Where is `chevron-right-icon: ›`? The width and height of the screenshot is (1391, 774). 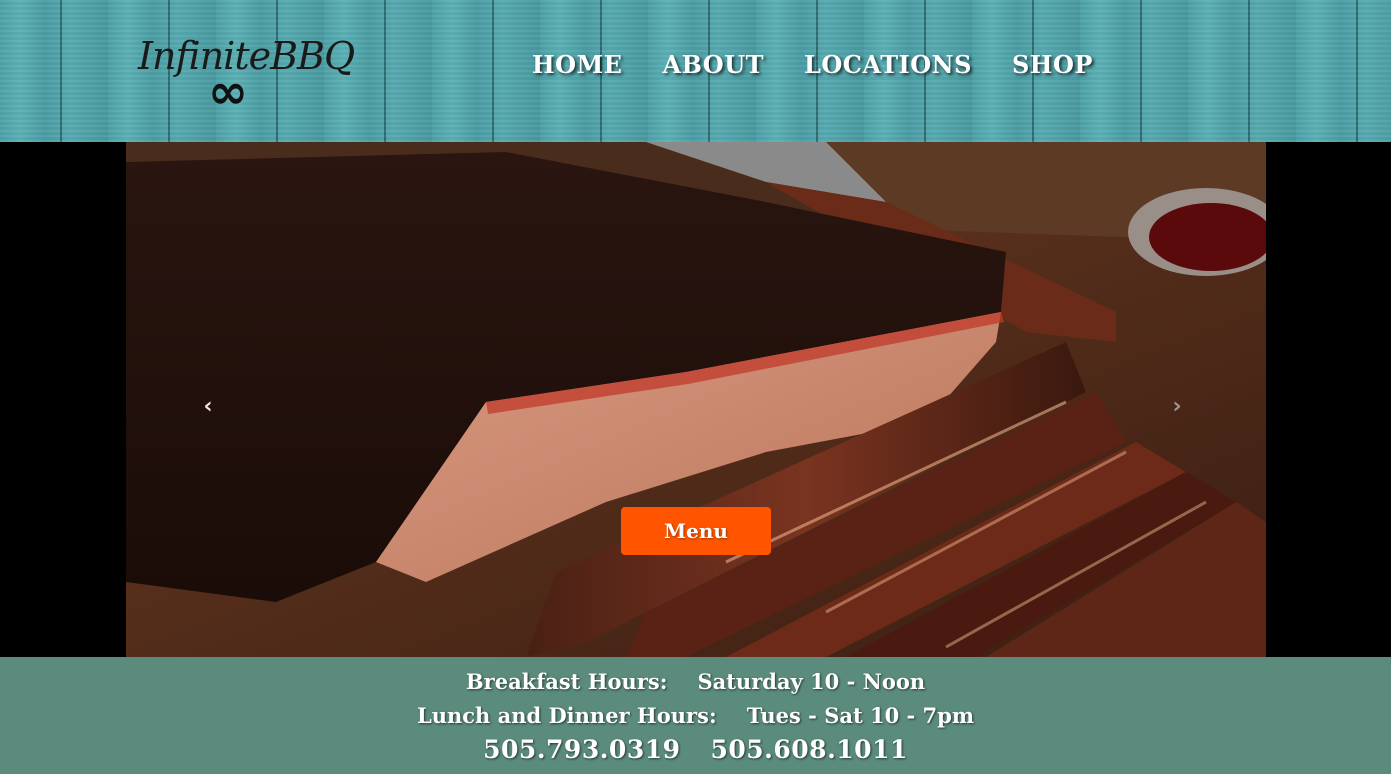
chevron-right-icon: › is located at coordinates (1177, 406).